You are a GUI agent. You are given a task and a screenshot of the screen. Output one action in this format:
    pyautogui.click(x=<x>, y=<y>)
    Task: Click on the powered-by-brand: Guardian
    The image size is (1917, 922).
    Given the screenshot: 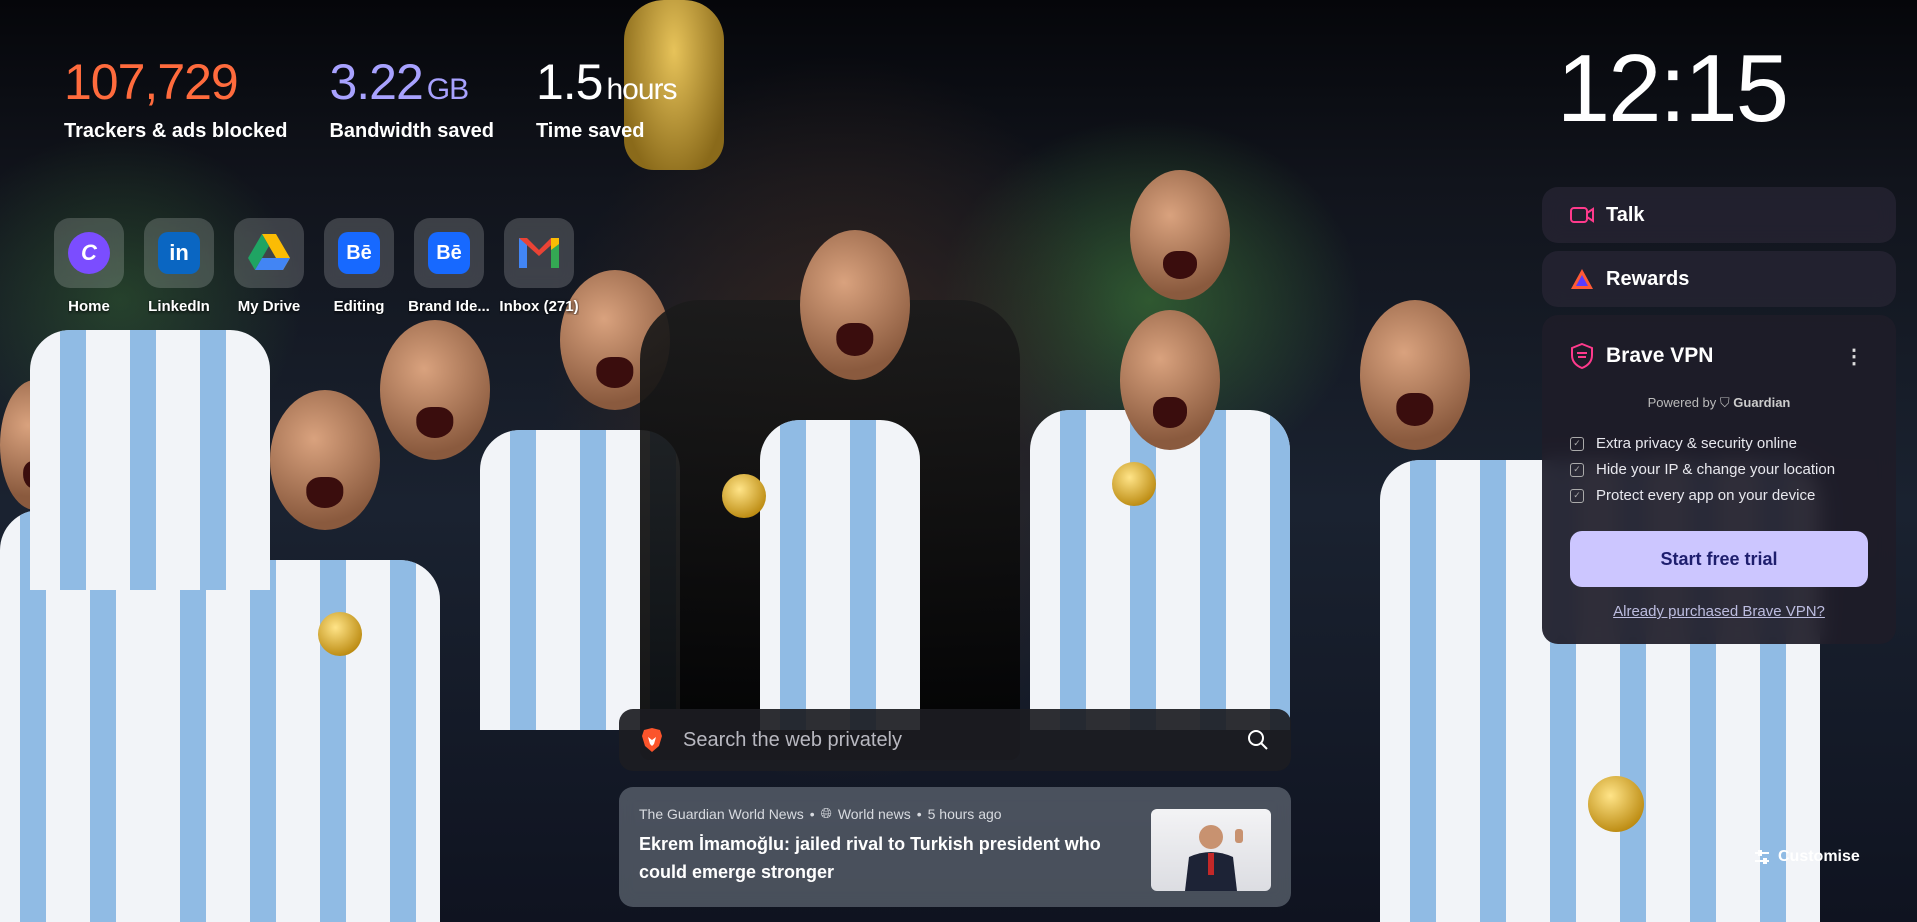 What is the action you would take?
    pyautogui.click(x=1762, y=402)
    